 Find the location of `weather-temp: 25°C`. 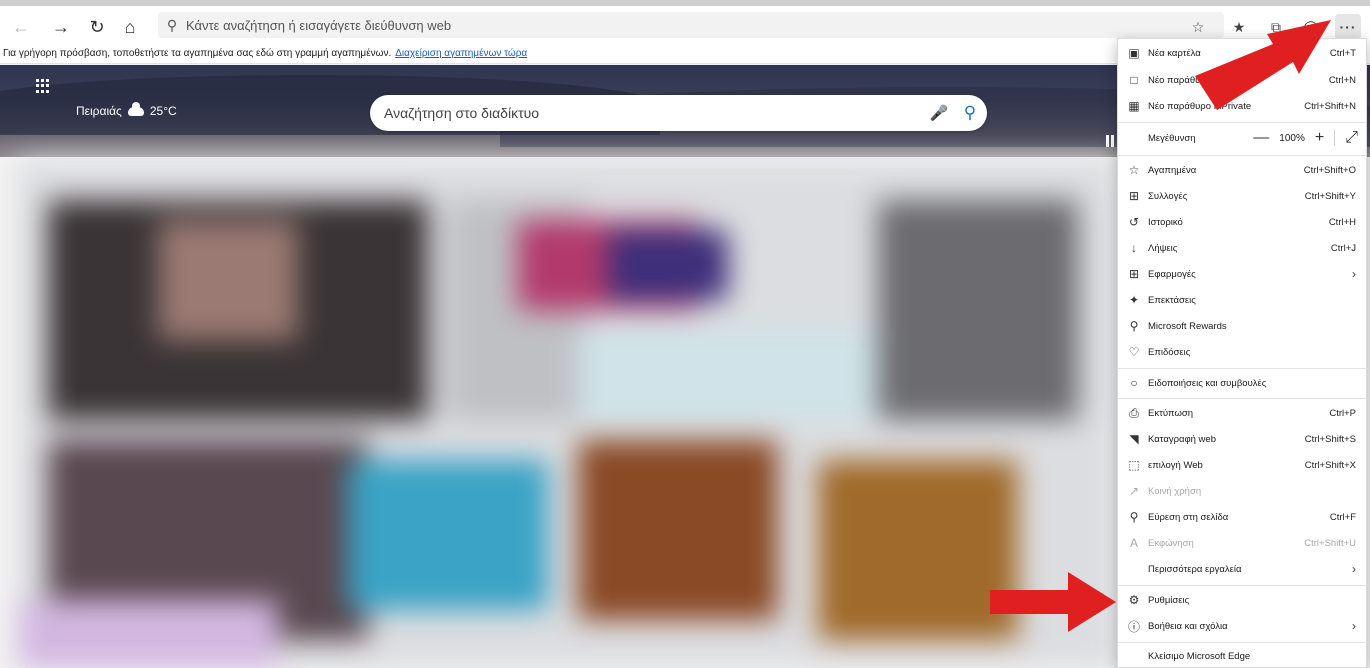

weather-temp: 25°C is located at coordinates (163, 111).